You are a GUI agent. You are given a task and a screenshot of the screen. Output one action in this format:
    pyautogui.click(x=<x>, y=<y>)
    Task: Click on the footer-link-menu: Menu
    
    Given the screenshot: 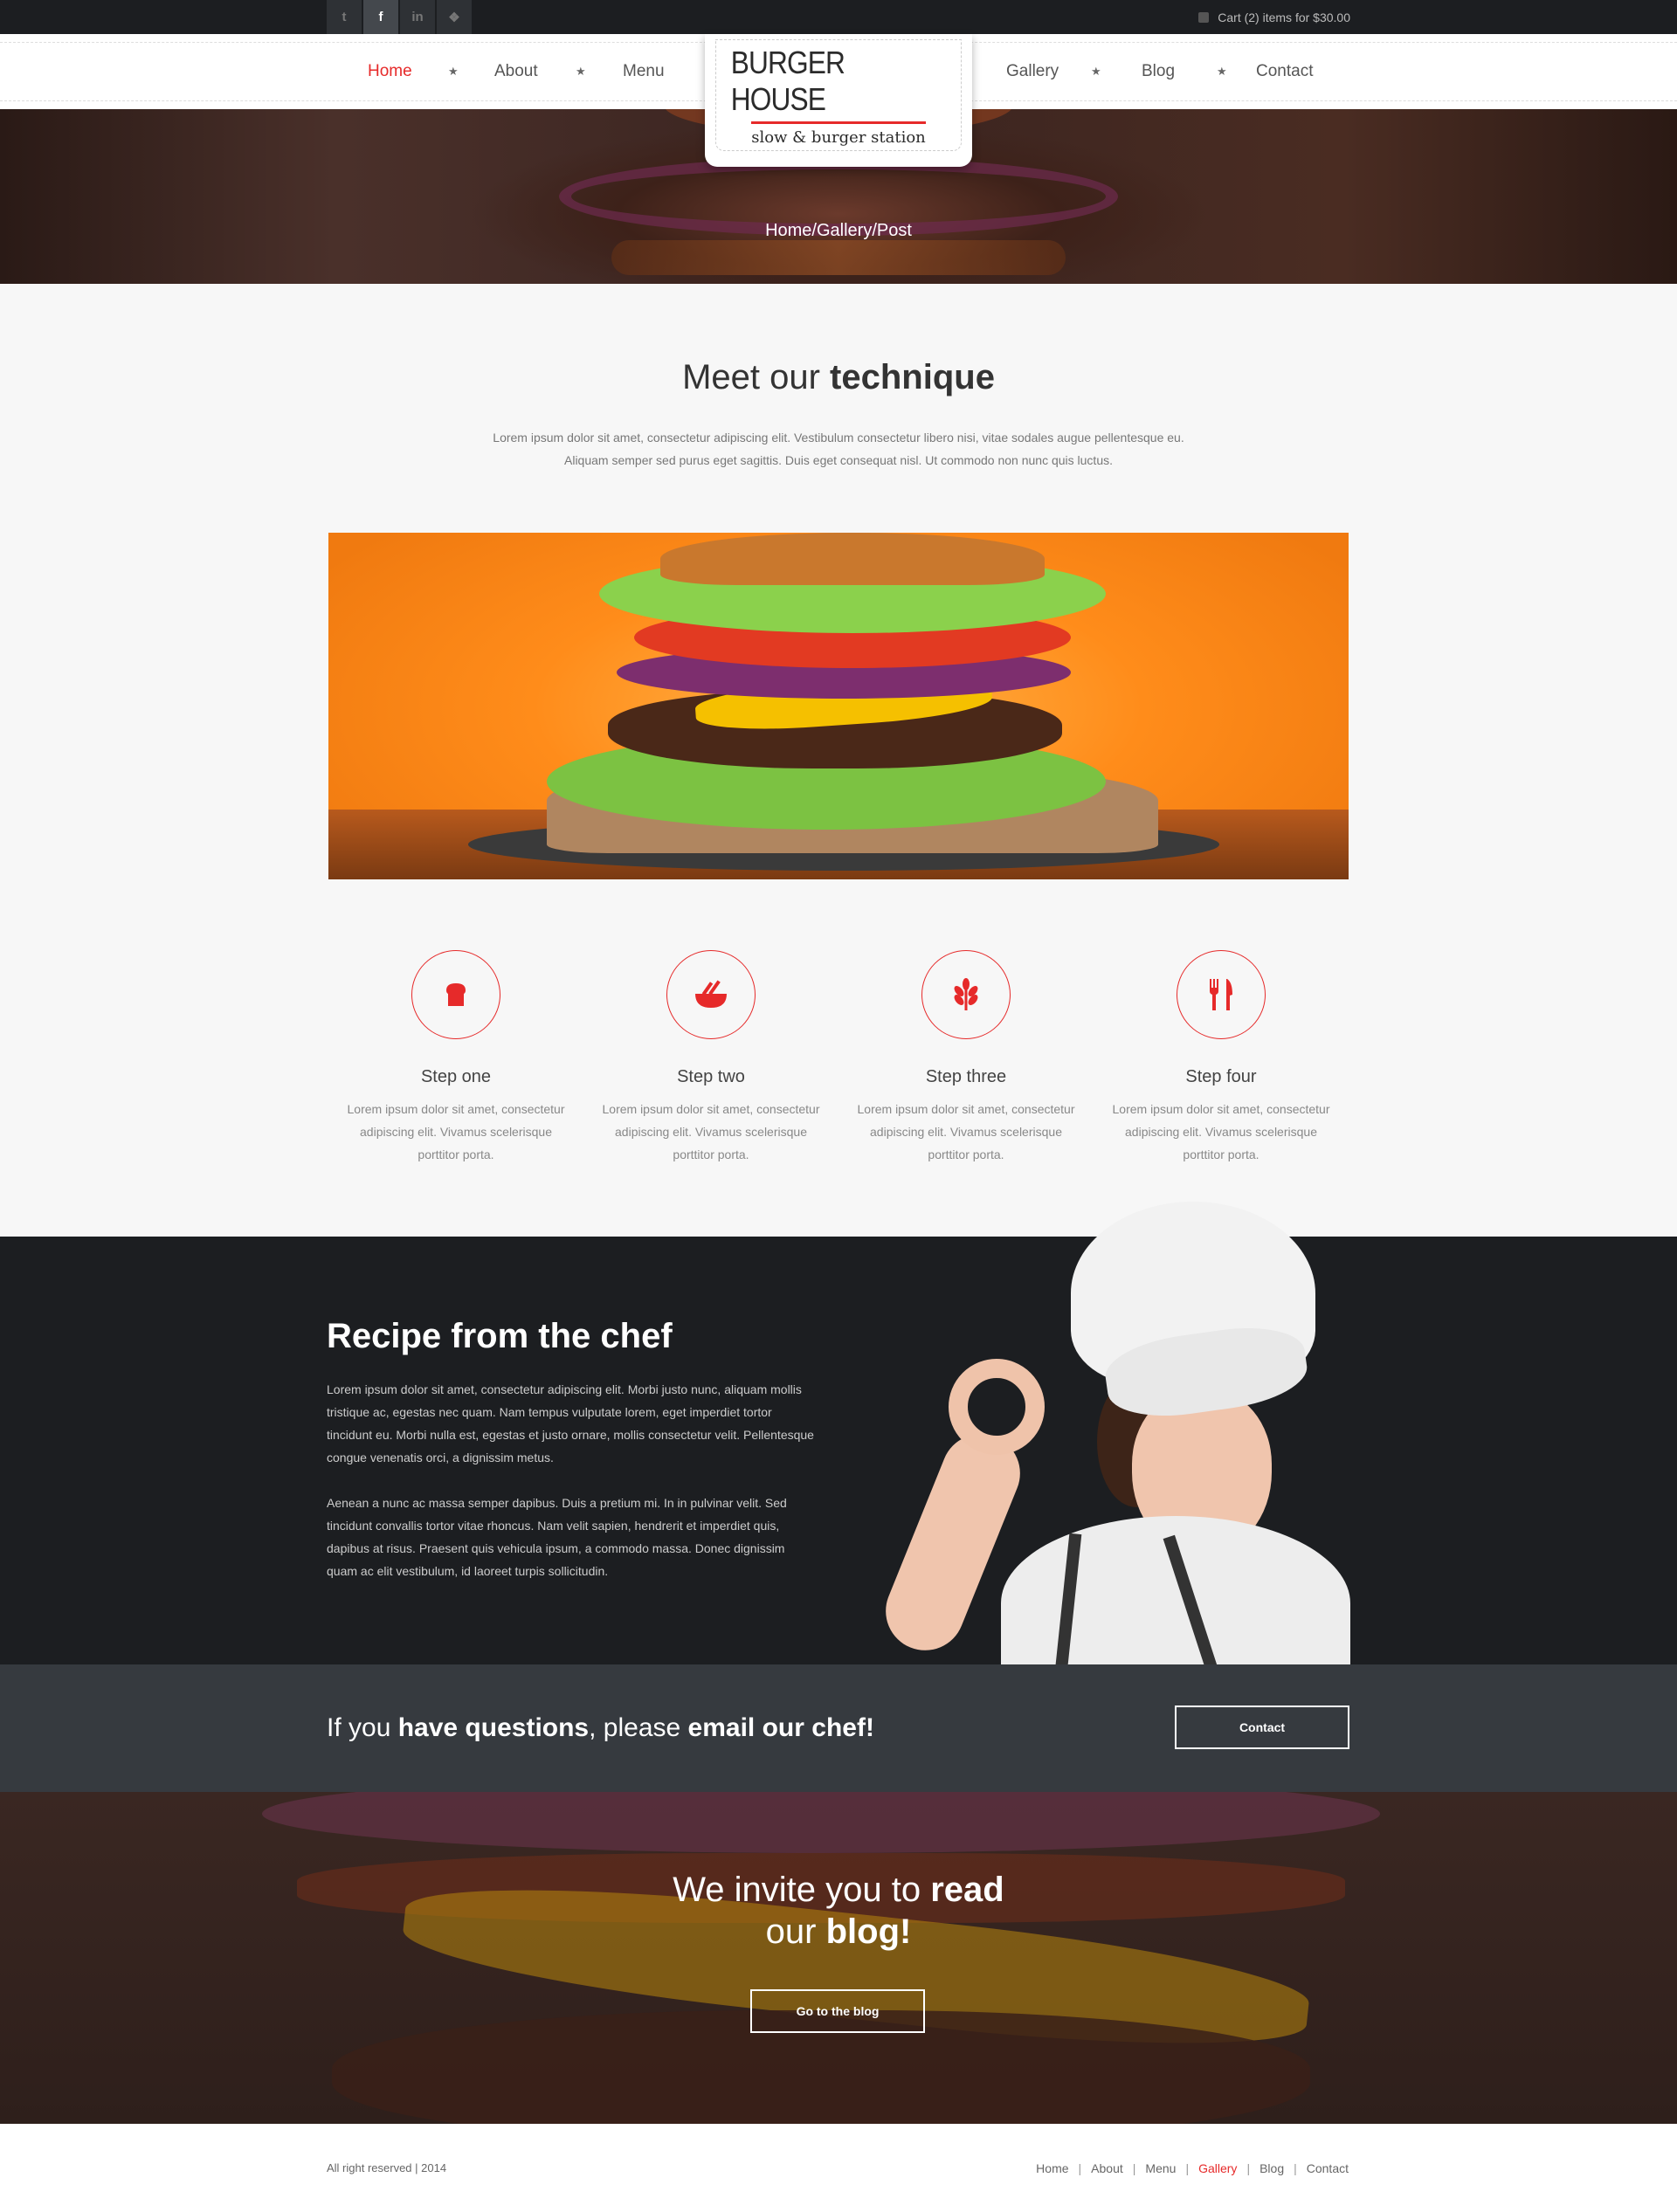 What is the action you would take?
    pyautogui.click(x=1160, y=2168)
    